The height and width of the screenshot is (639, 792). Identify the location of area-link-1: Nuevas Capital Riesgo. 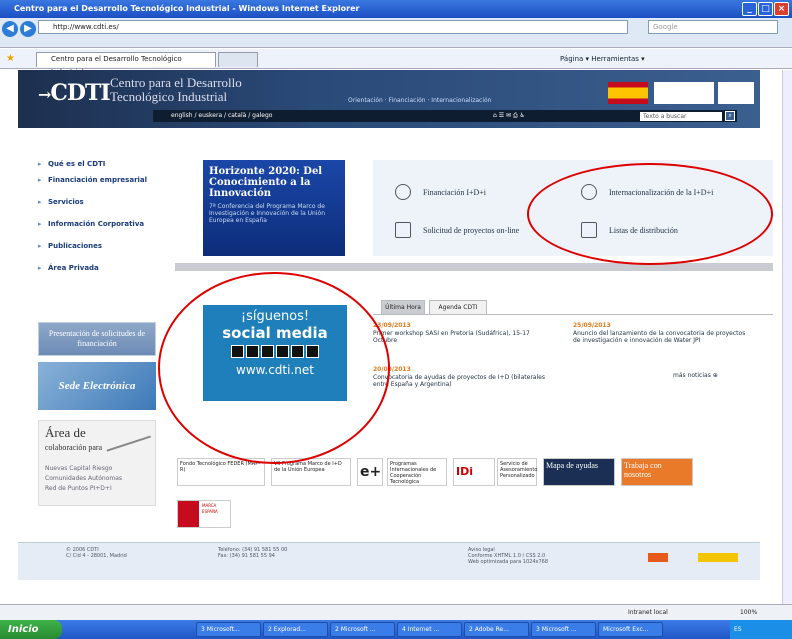
(78, 468).